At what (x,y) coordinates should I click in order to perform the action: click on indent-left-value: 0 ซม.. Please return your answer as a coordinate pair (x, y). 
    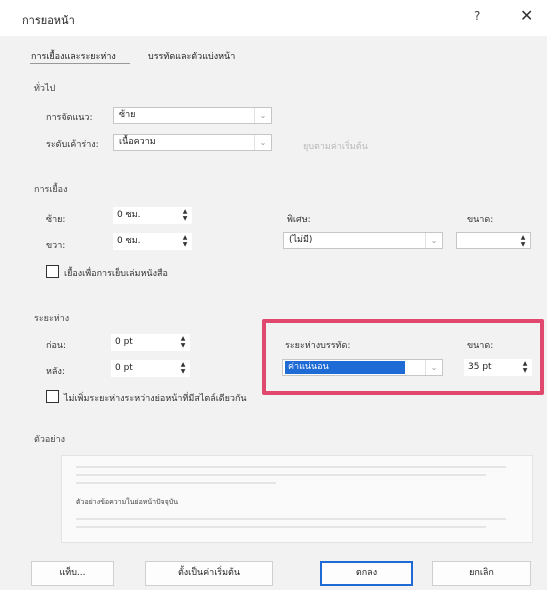
    Looking at the image, I should click on (129, 215).